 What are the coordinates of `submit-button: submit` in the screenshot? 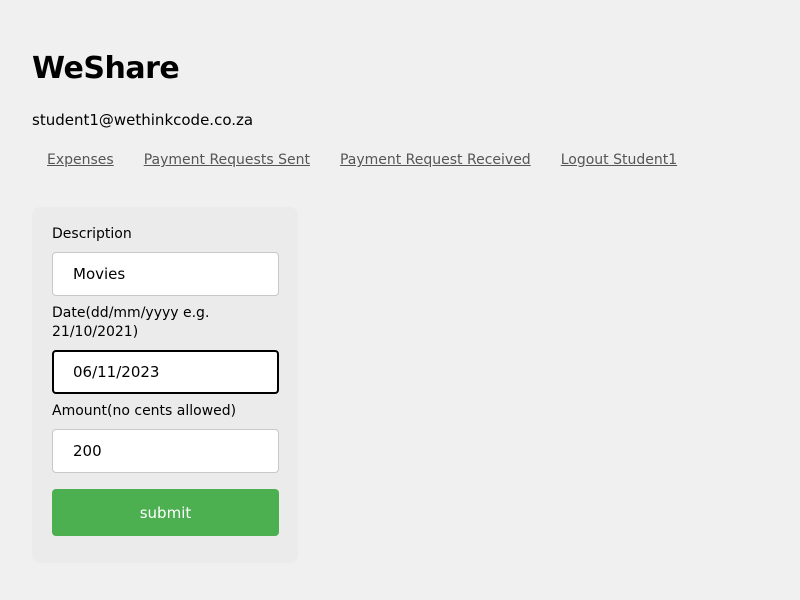 It's located at (165, 512).